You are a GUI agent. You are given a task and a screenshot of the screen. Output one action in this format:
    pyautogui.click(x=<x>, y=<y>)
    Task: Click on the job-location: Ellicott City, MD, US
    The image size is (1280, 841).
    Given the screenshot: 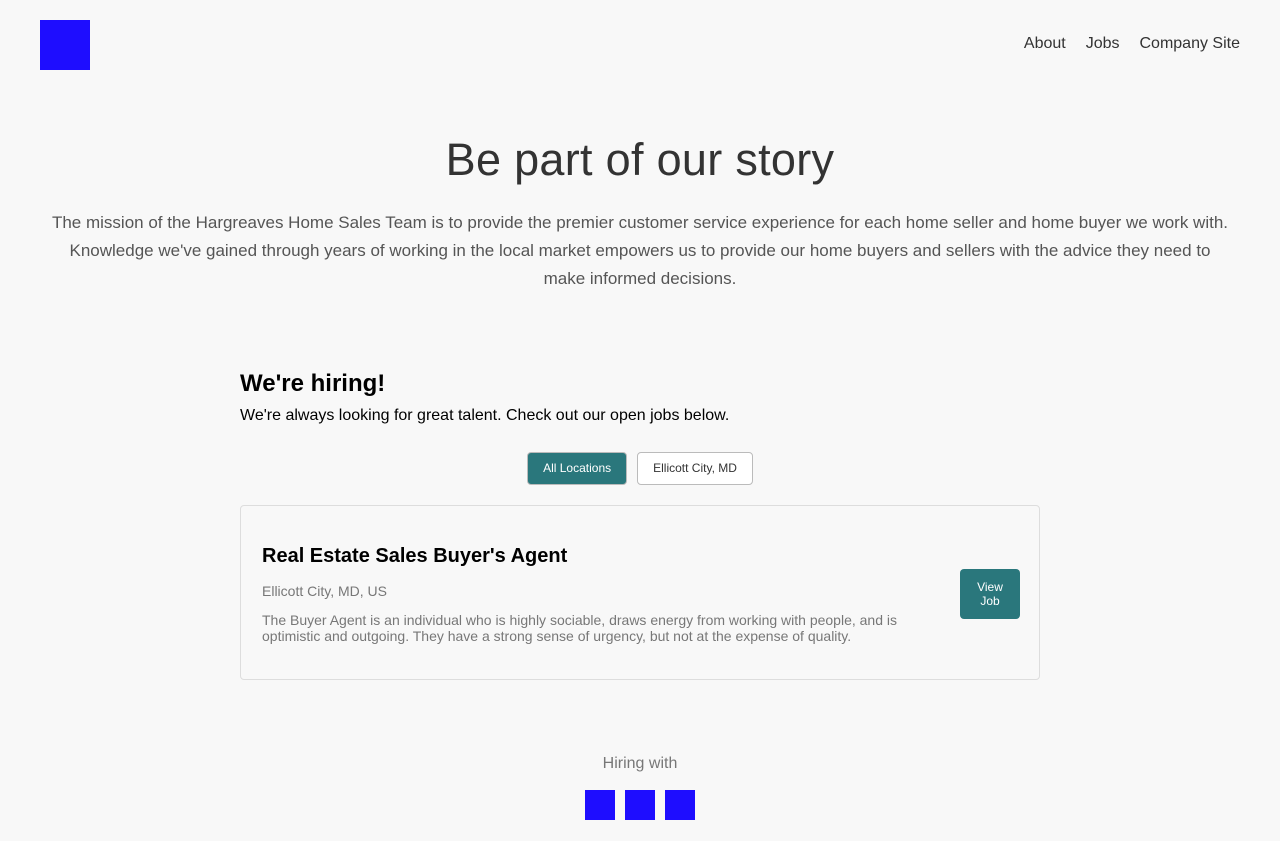 What is the action you would take?
    pyautogui.click(x=324, y=591)
    